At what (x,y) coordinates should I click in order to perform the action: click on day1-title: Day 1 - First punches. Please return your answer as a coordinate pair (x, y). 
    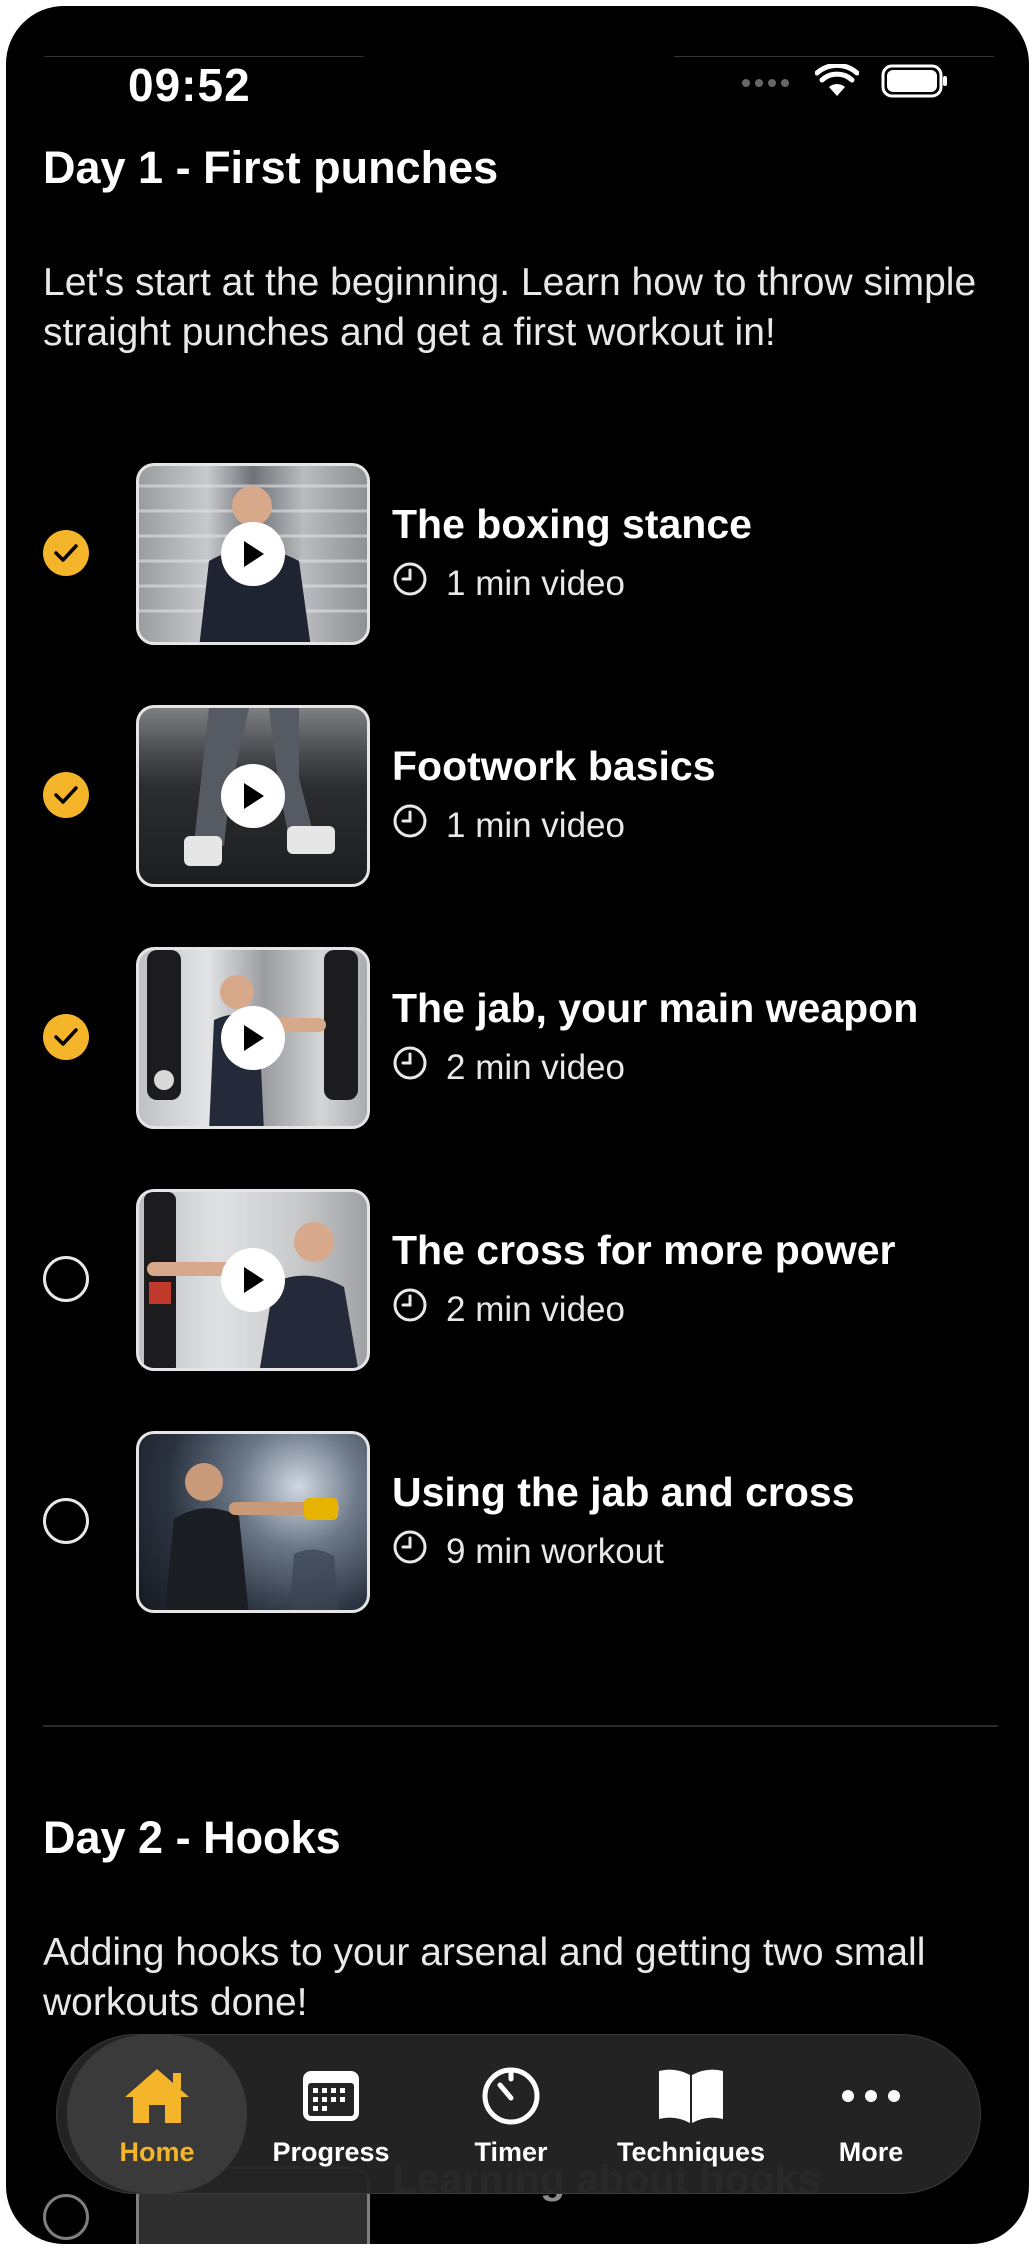
    Looking at the image, I should click on (271, 167).